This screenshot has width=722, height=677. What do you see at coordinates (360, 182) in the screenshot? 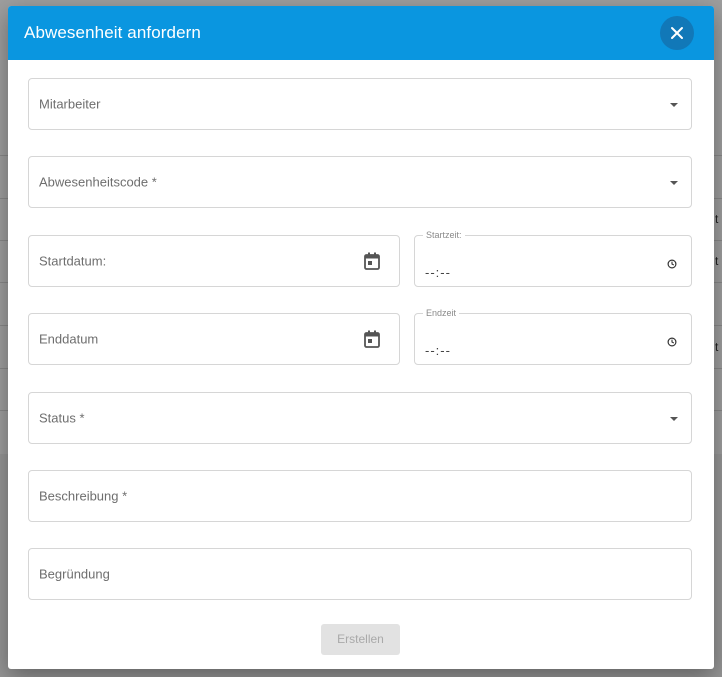
I see `absence-code-select: Abwesenheitscode *` at bounding box center [360, 182].